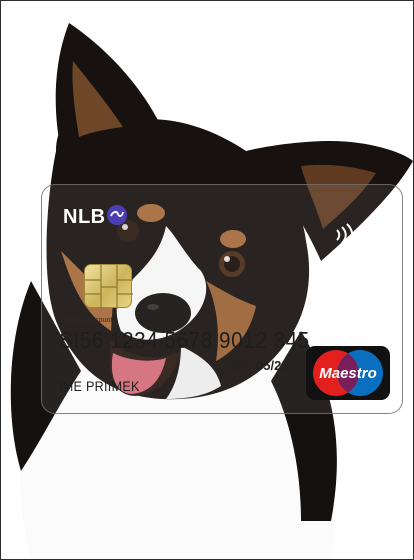 The image size is (414, 560). What do you see at coordinates (184, 340) in the screenshot?
I see `account-number: SI56 1234 5678 9012 345` at bounding box center [184, 340].